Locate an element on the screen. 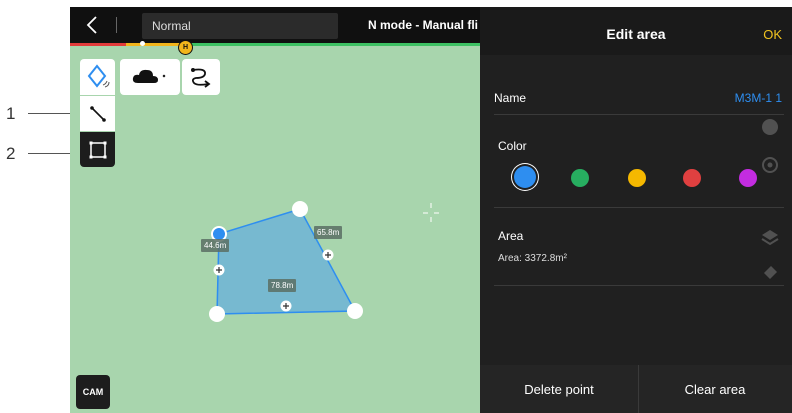 Image resolution: width=792 pixels, height=413 pixels. color-swatch-blue is located at coordinates (525, 177).